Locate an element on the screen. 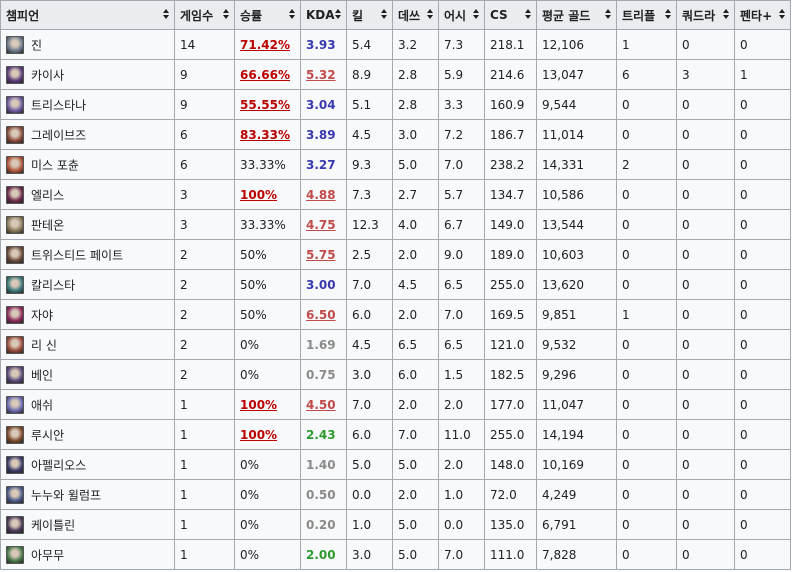  elise-portrait-icon is located at coordinates (15, 194).